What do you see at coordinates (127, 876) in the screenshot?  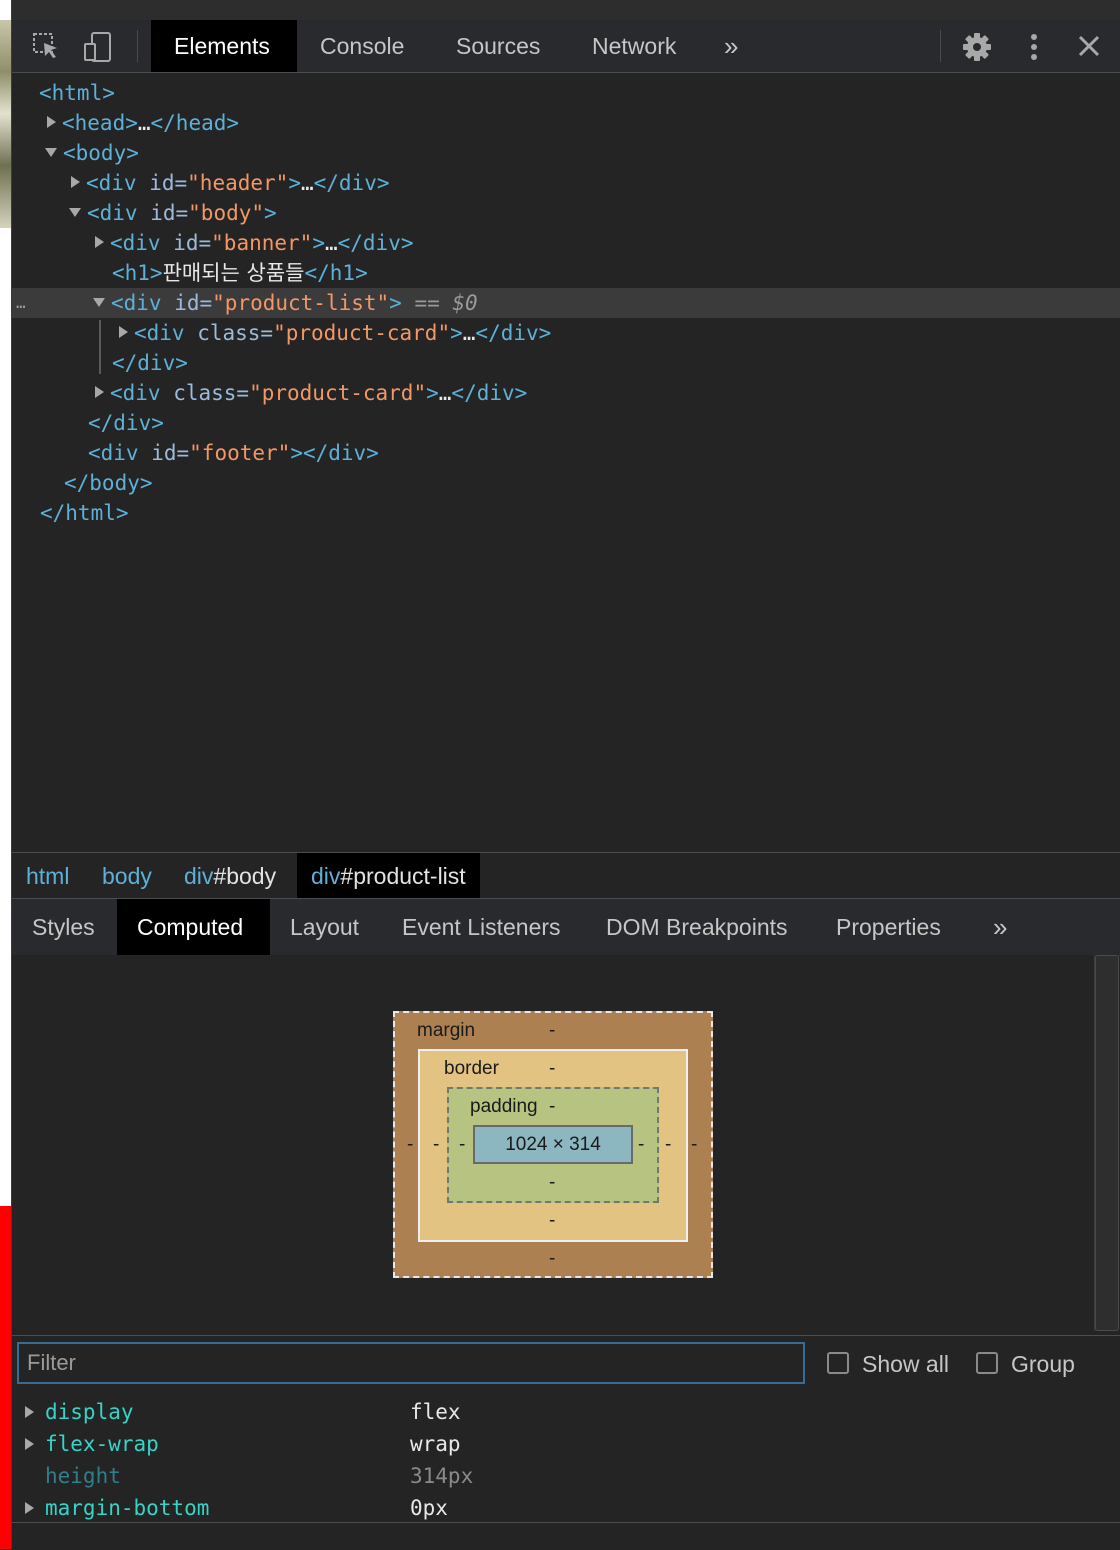 I see `breadcrumb-item-body: body` at bounding box center [127, 876].